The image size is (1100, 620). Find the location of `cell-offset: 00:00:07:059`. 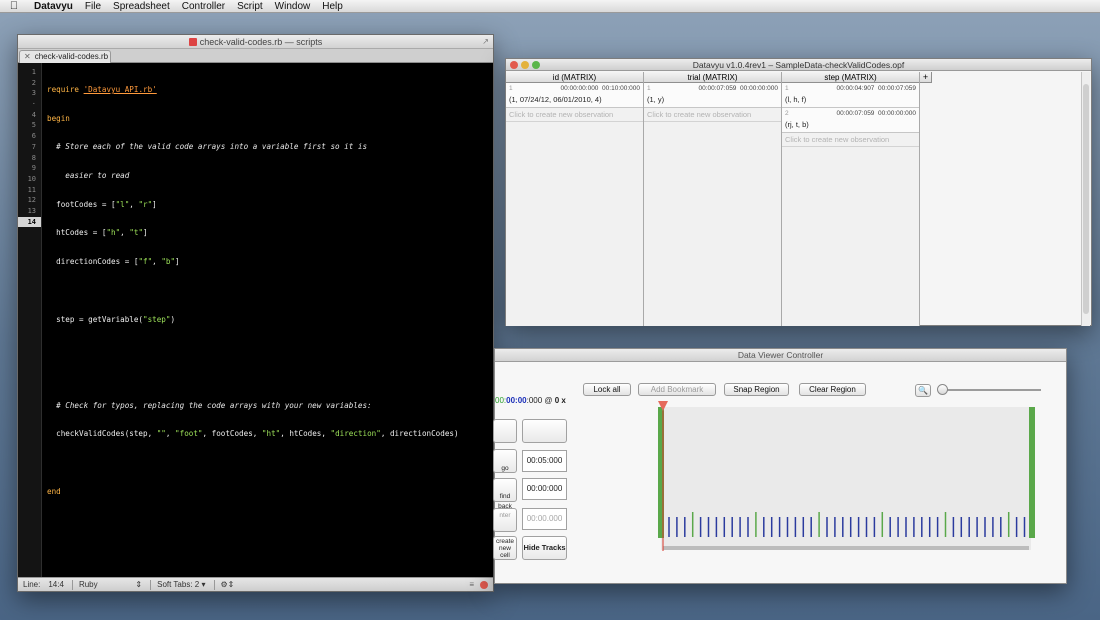

cell-offset: 00:00:07:059 is located at coordinates (897, 88).